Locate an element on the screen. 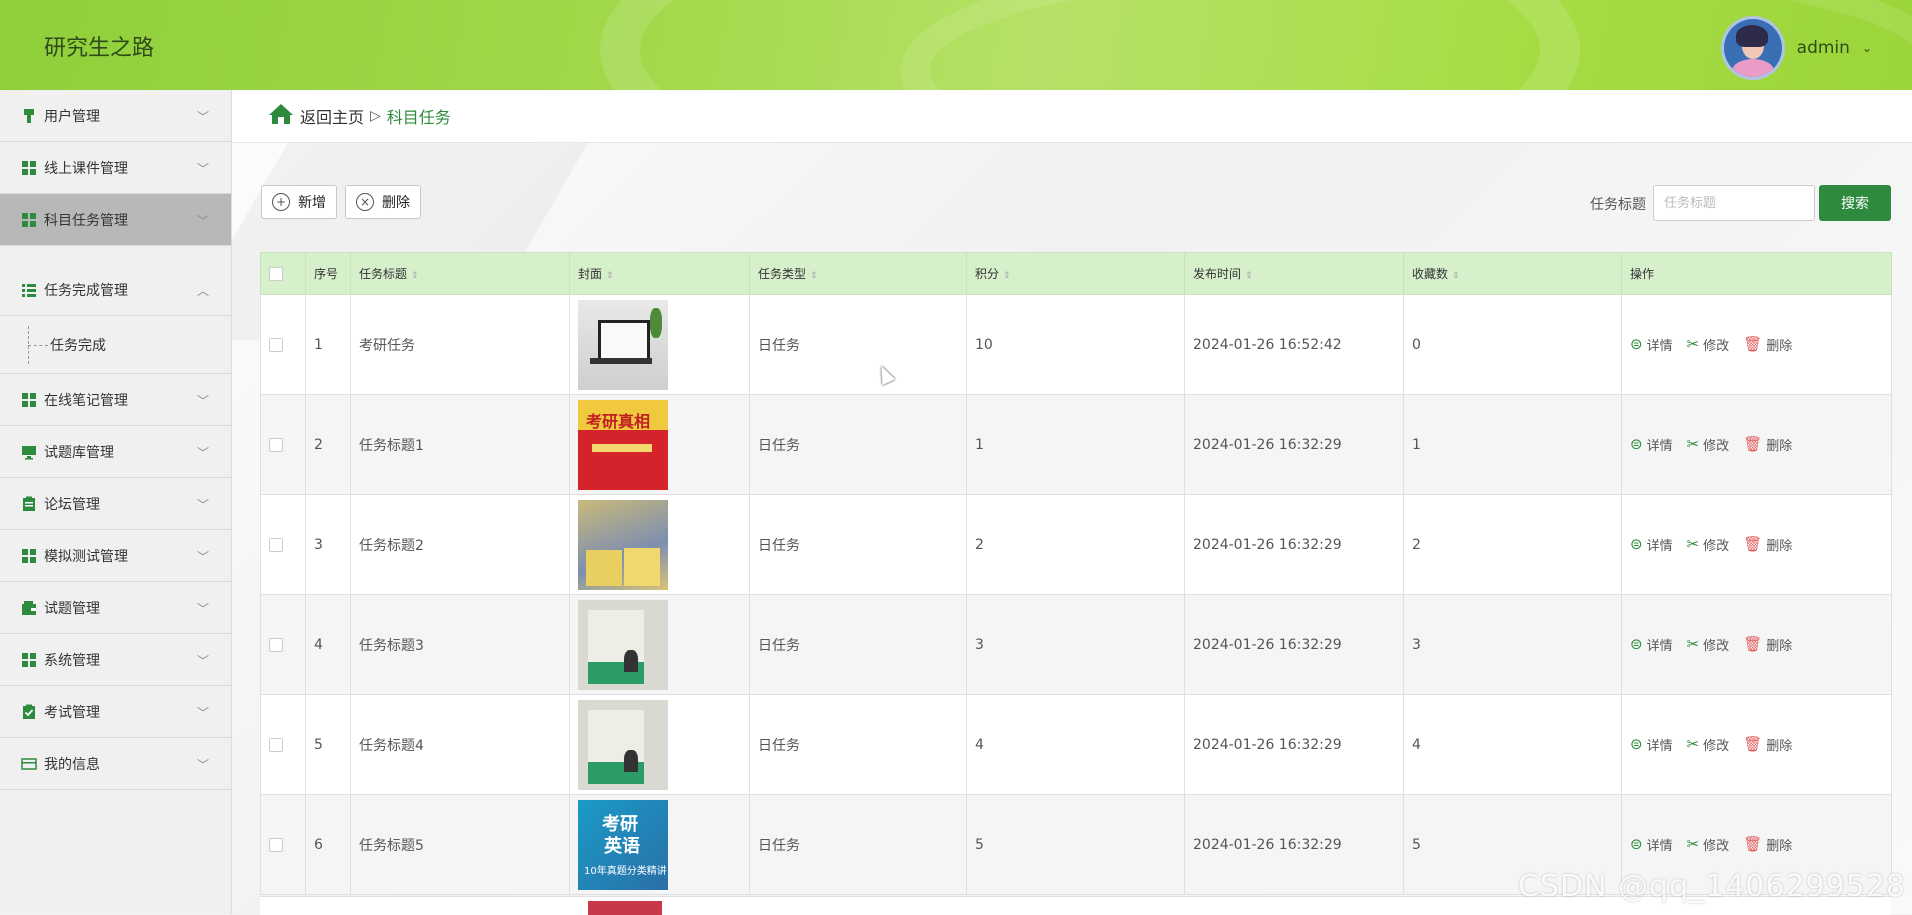 This screenshot has height=915, width=1912. column-header: 任务类型 ⇕ is located at coordinates (858, 273).